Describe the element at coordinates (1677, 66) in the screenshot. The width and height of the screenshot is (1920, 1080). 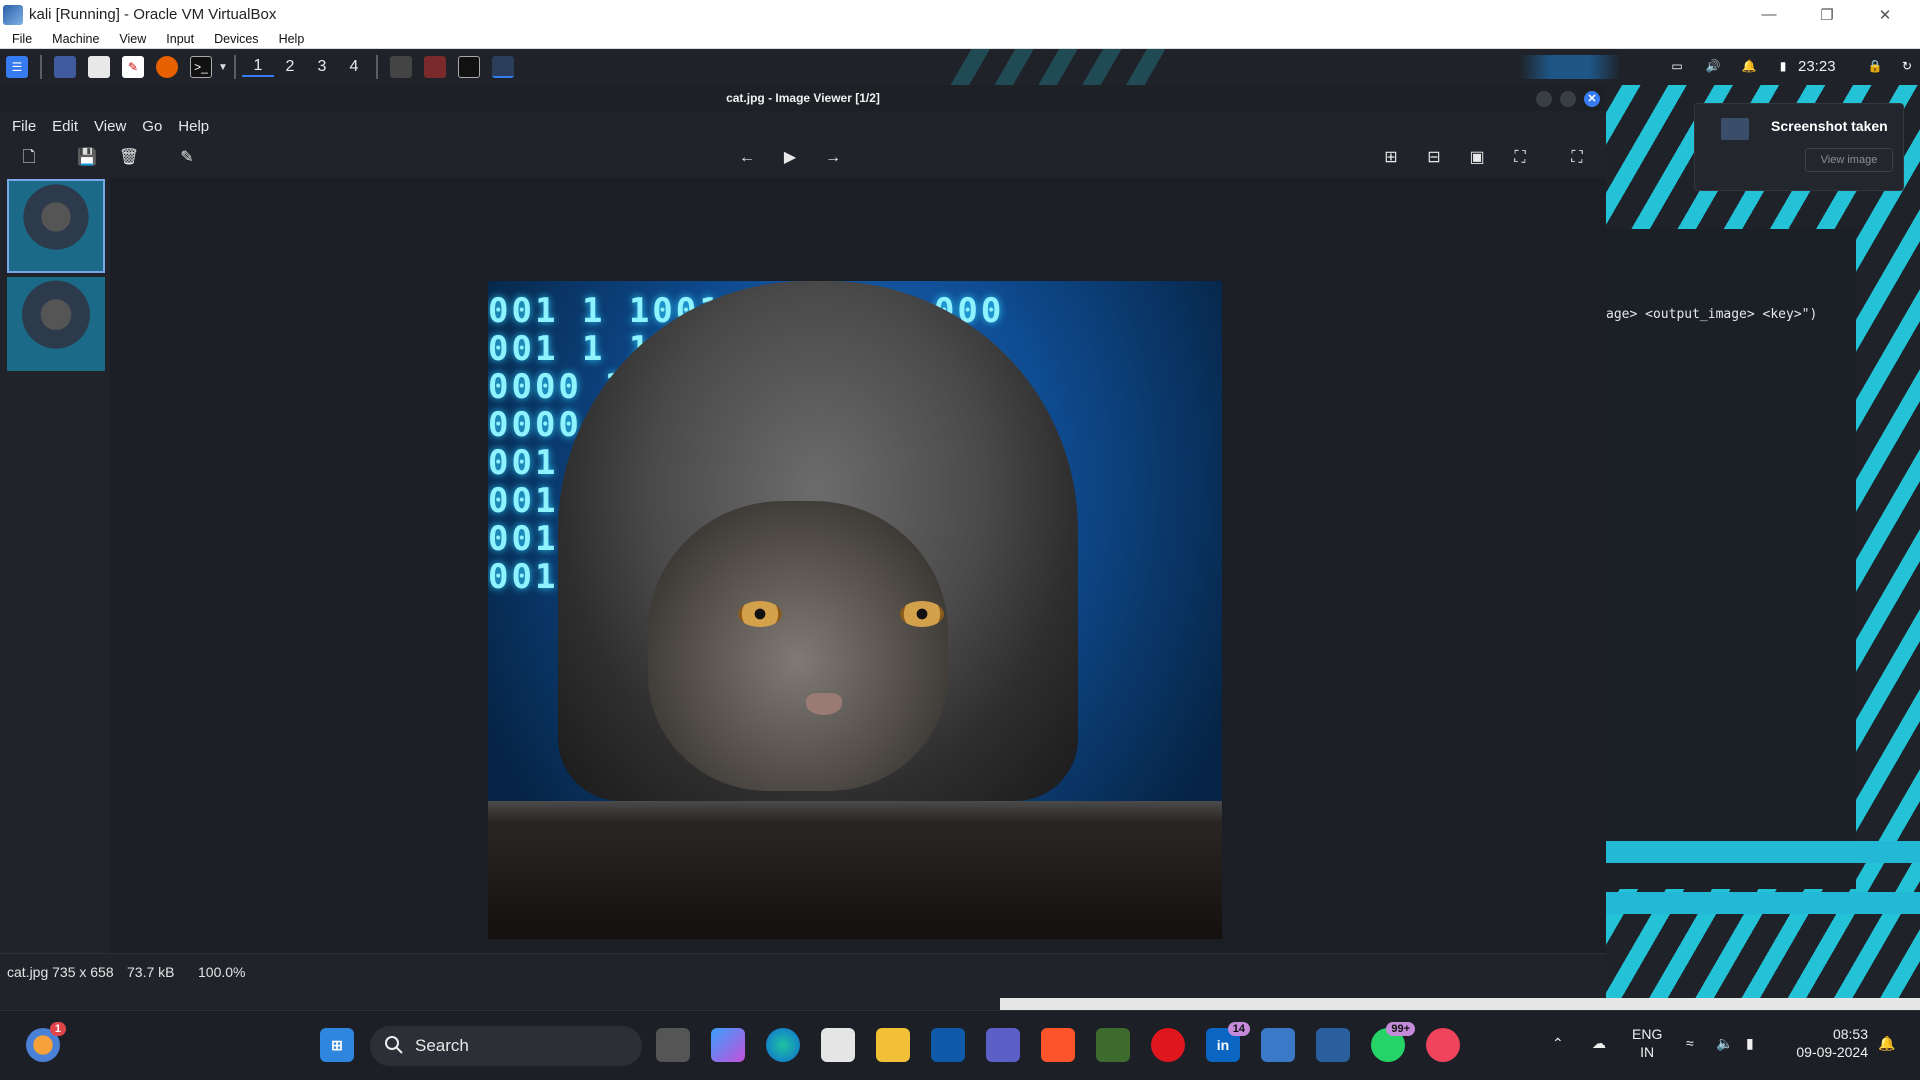
I see `display-icon: ▭` at that location.